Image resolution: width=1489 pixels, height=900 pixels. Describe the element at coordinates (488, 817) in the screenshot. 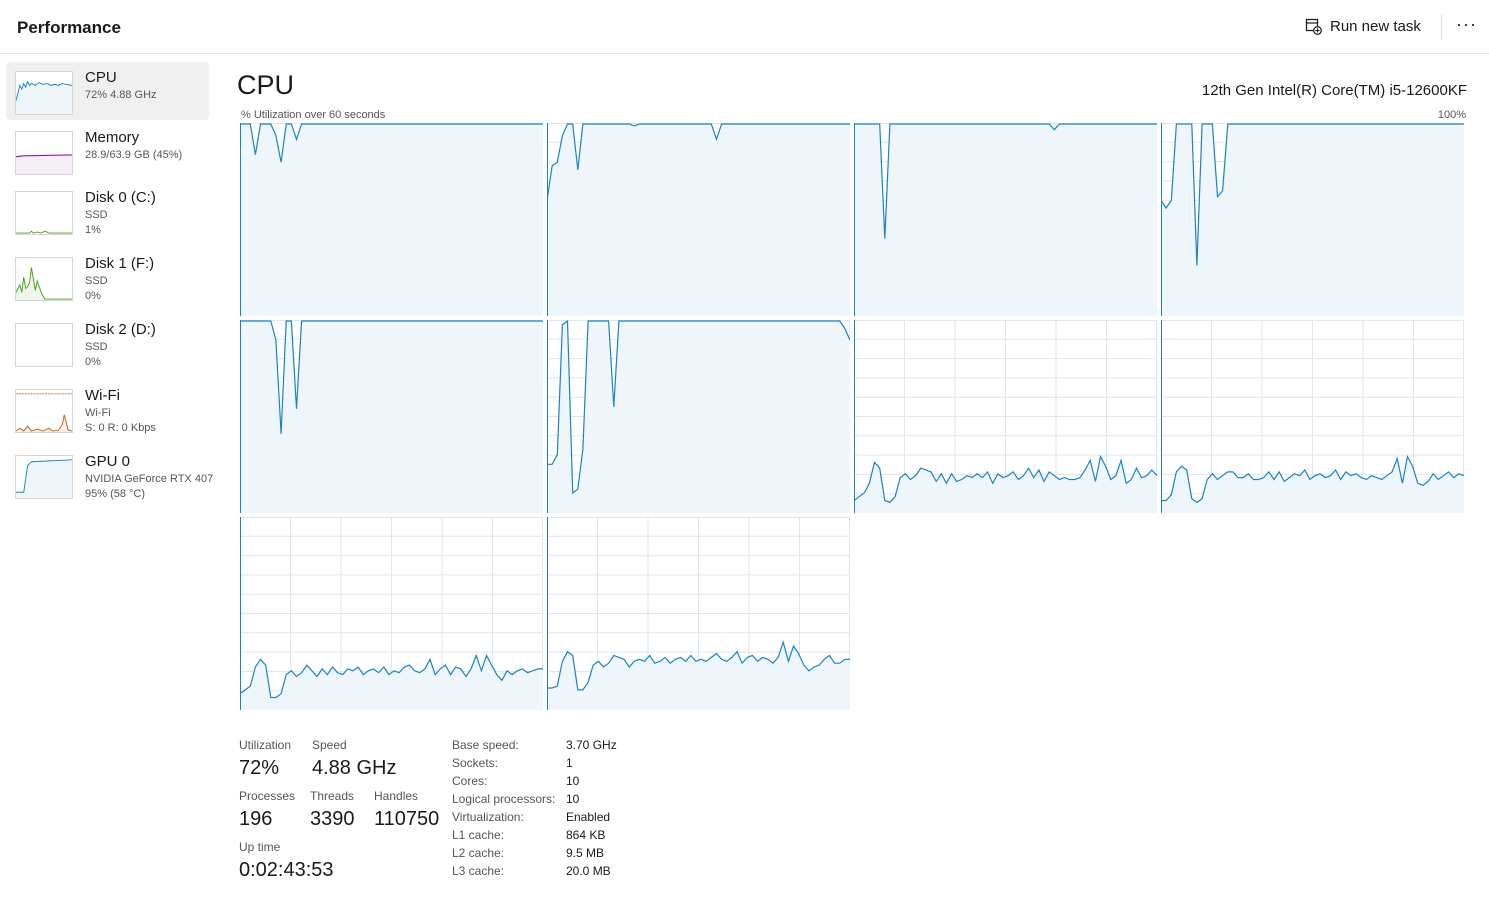

I see `spec-label-virtualization: Virtualization:` at that location.